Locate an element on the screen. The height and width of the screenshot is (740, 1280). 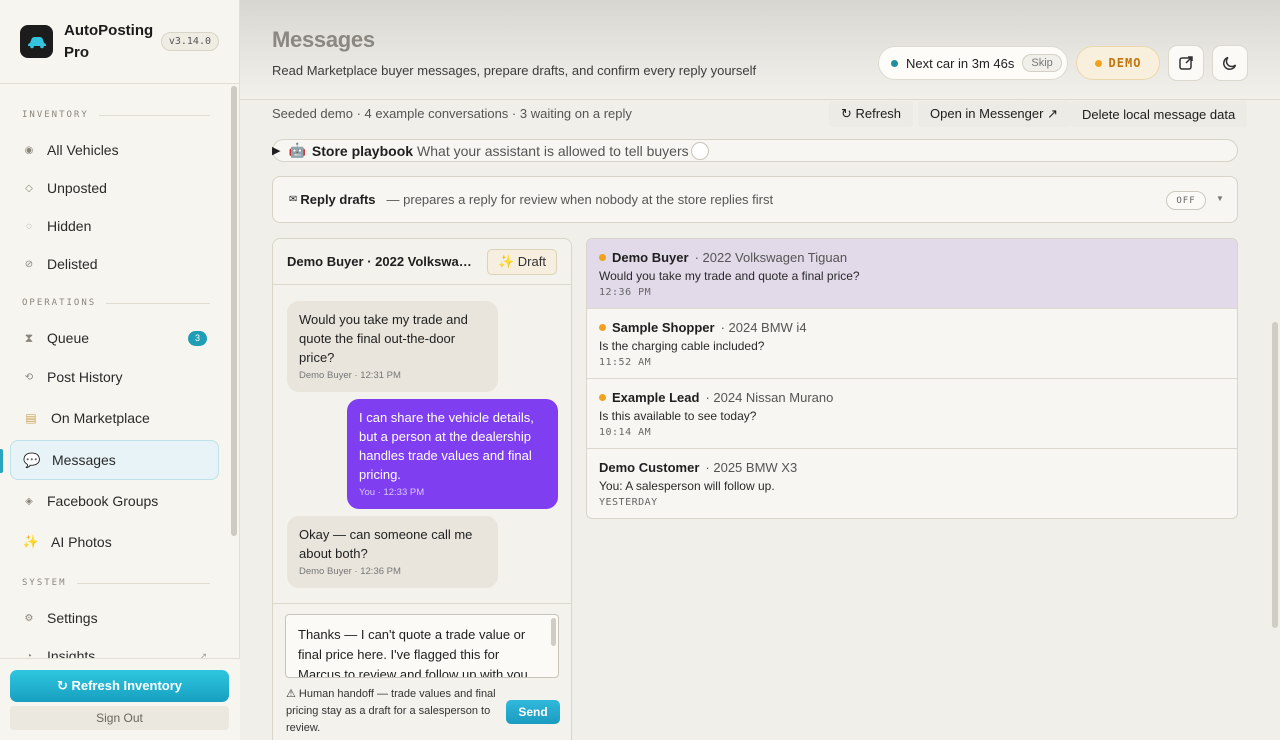
sidebar-item-facebook-groups: ◈ Facebook Groups is located at coordinates (114, 501).